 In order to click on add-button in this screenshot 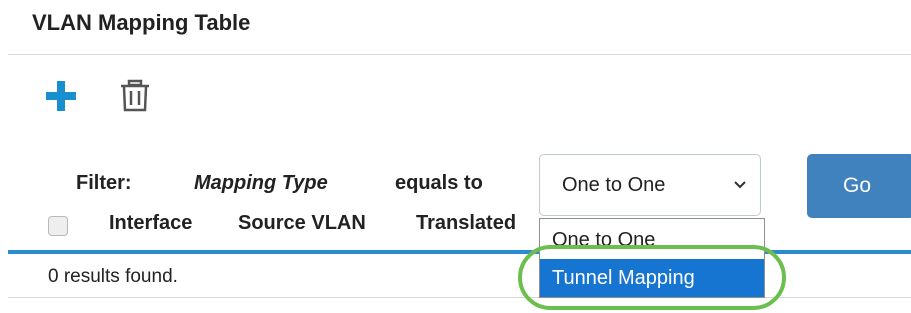, I will do `click(61, 96)`.